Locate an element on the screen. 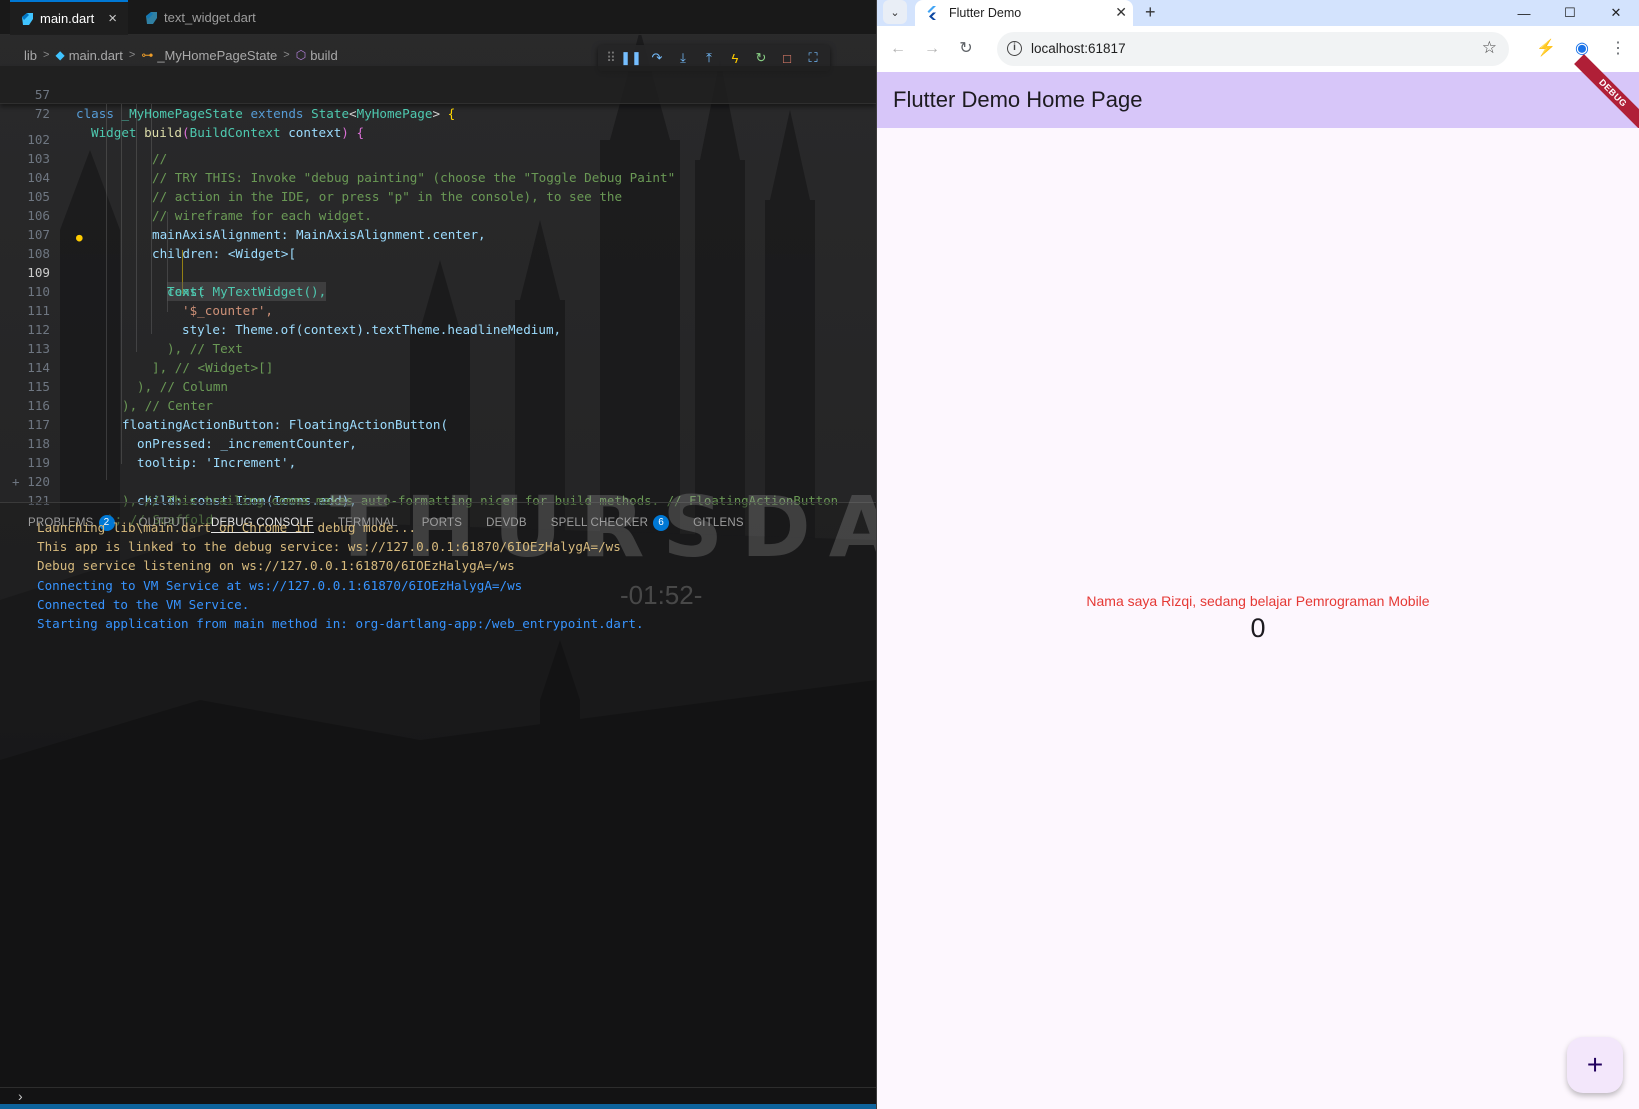 This screenshot has width=1639, height=1109. reload-icon: ↻ is located at coordinates (966, 49).